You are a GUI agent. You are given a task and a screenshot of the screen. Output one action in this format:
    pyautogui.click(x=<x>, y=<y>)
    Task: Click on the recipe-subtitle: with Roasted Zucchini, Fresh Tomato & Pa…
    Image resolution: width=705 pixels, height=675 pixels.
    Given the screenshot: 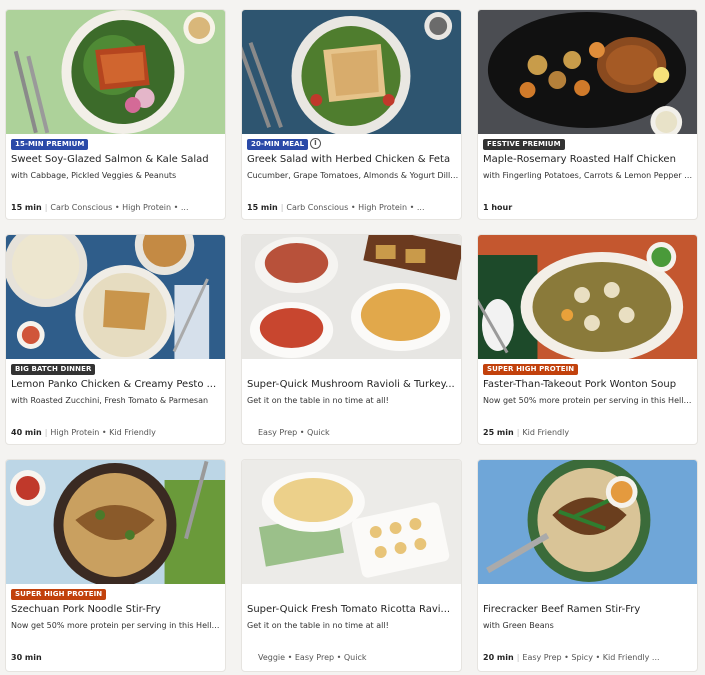 What is the action you would take?
    pyautogui.click(x=110, y=400)
    